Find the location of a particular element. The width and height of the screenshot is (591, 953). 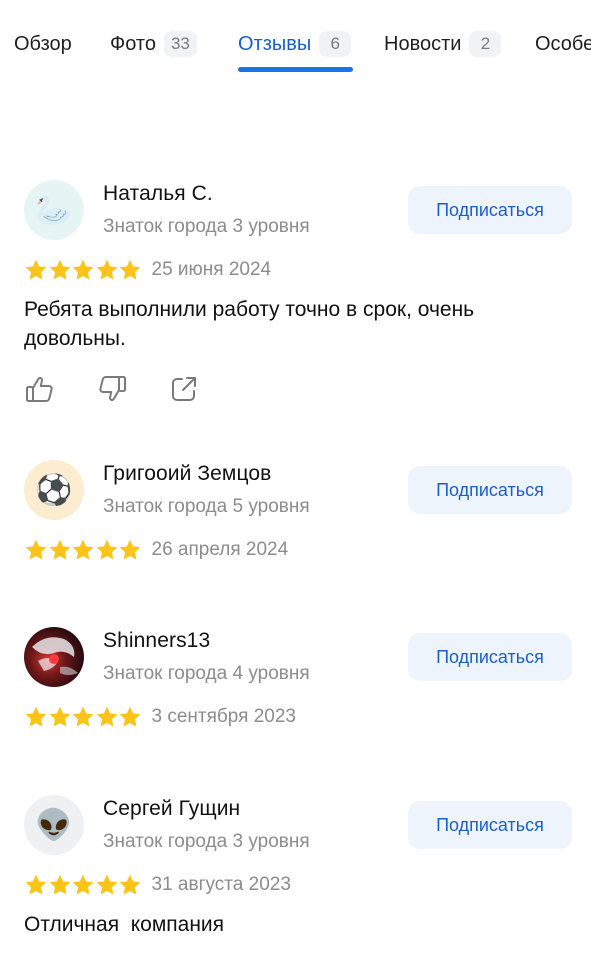

review-date: 26 апреля 2024 is located at coordinates (220, 549).